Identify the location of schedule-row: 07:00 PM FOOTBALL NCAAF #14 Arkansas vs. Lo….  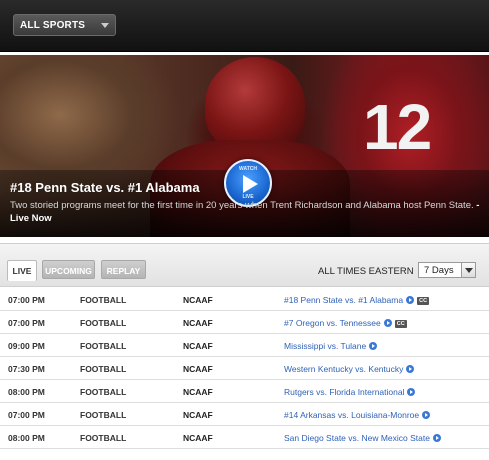
(244, 414).